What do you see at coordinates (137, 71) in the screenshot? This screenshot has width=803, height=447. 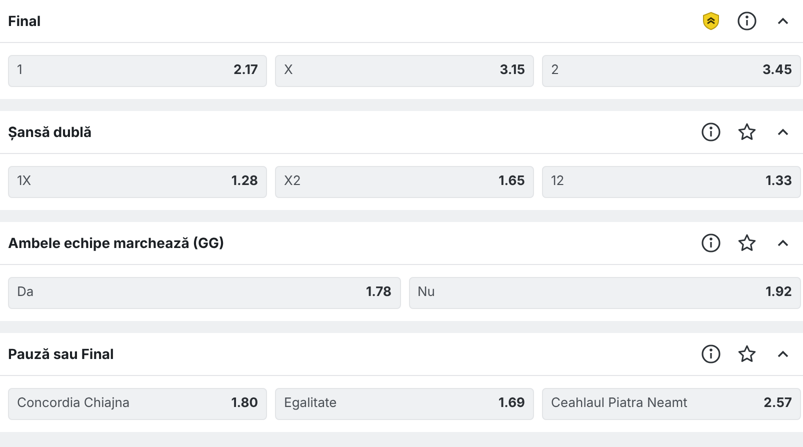 I see `odds-button: 1 2.17` at bounding box center [137, 71].